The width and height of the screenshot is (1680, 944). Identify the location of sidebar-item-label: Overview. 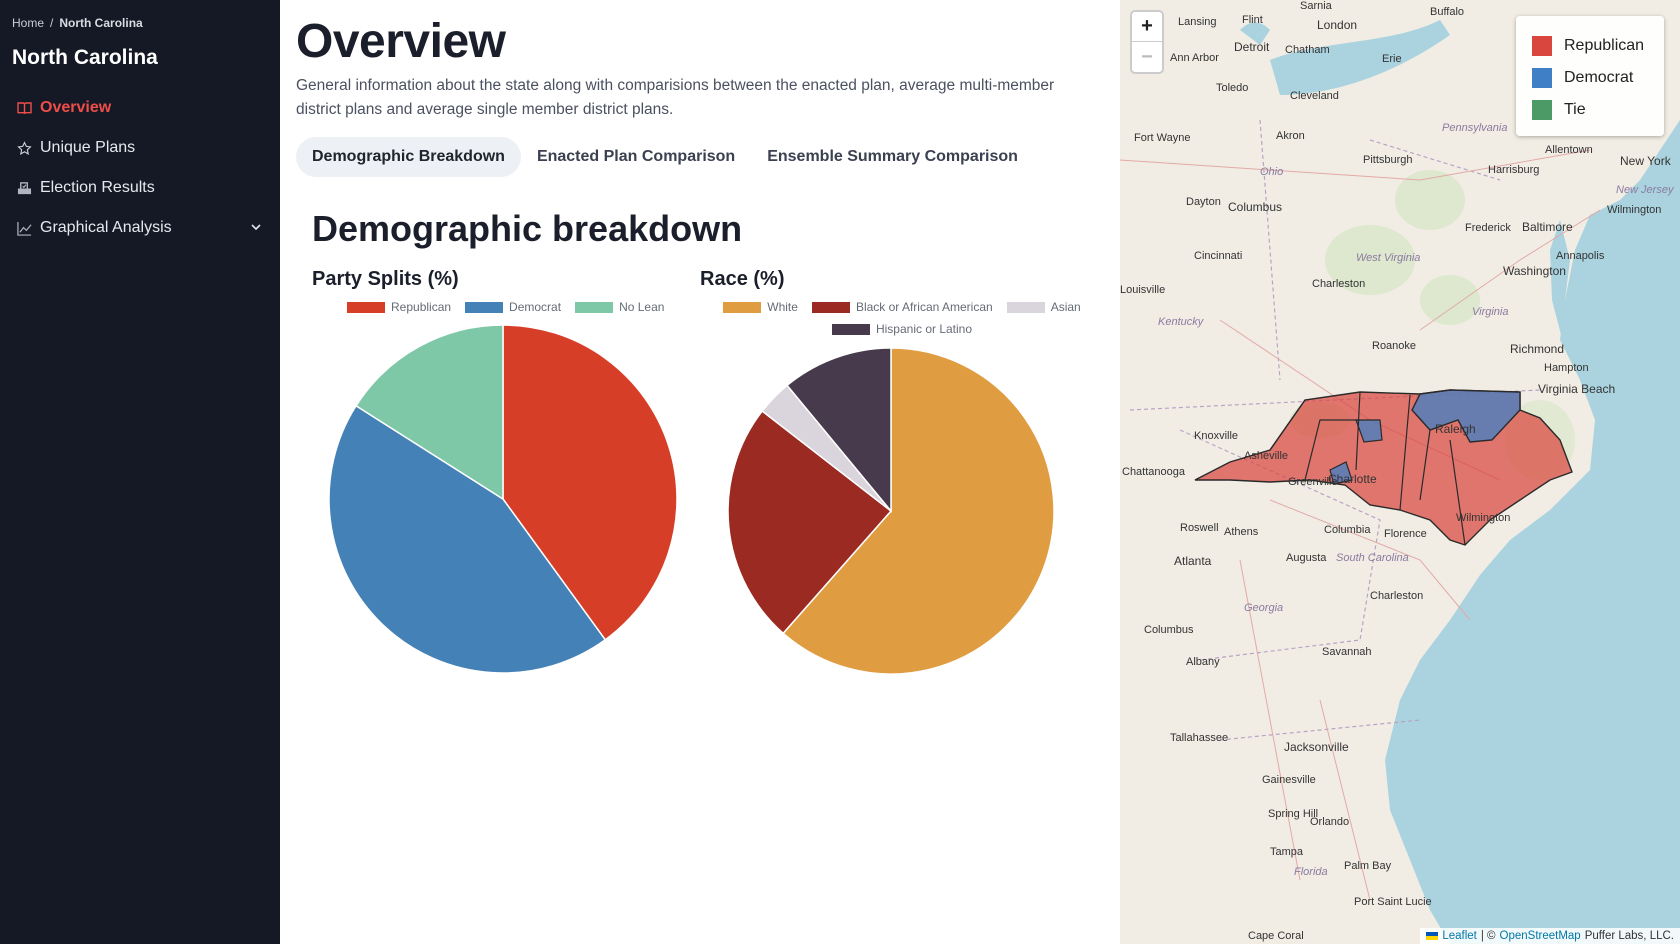
(76, 107).